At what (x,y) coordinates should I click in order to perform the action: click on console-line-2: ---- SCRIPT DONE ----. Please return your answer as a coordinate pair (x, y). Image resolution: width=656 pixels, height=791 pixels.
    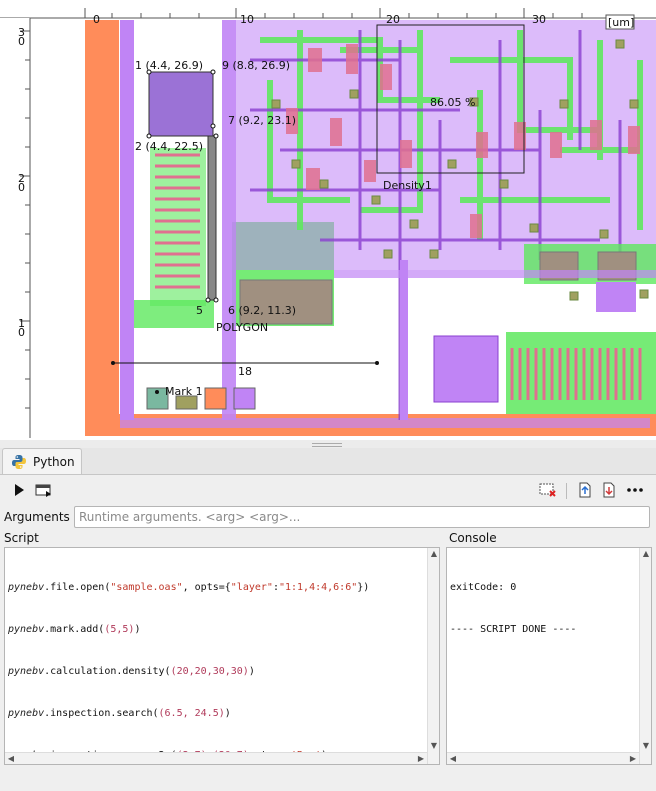
    Looking at the image, I should click on (513, 629).